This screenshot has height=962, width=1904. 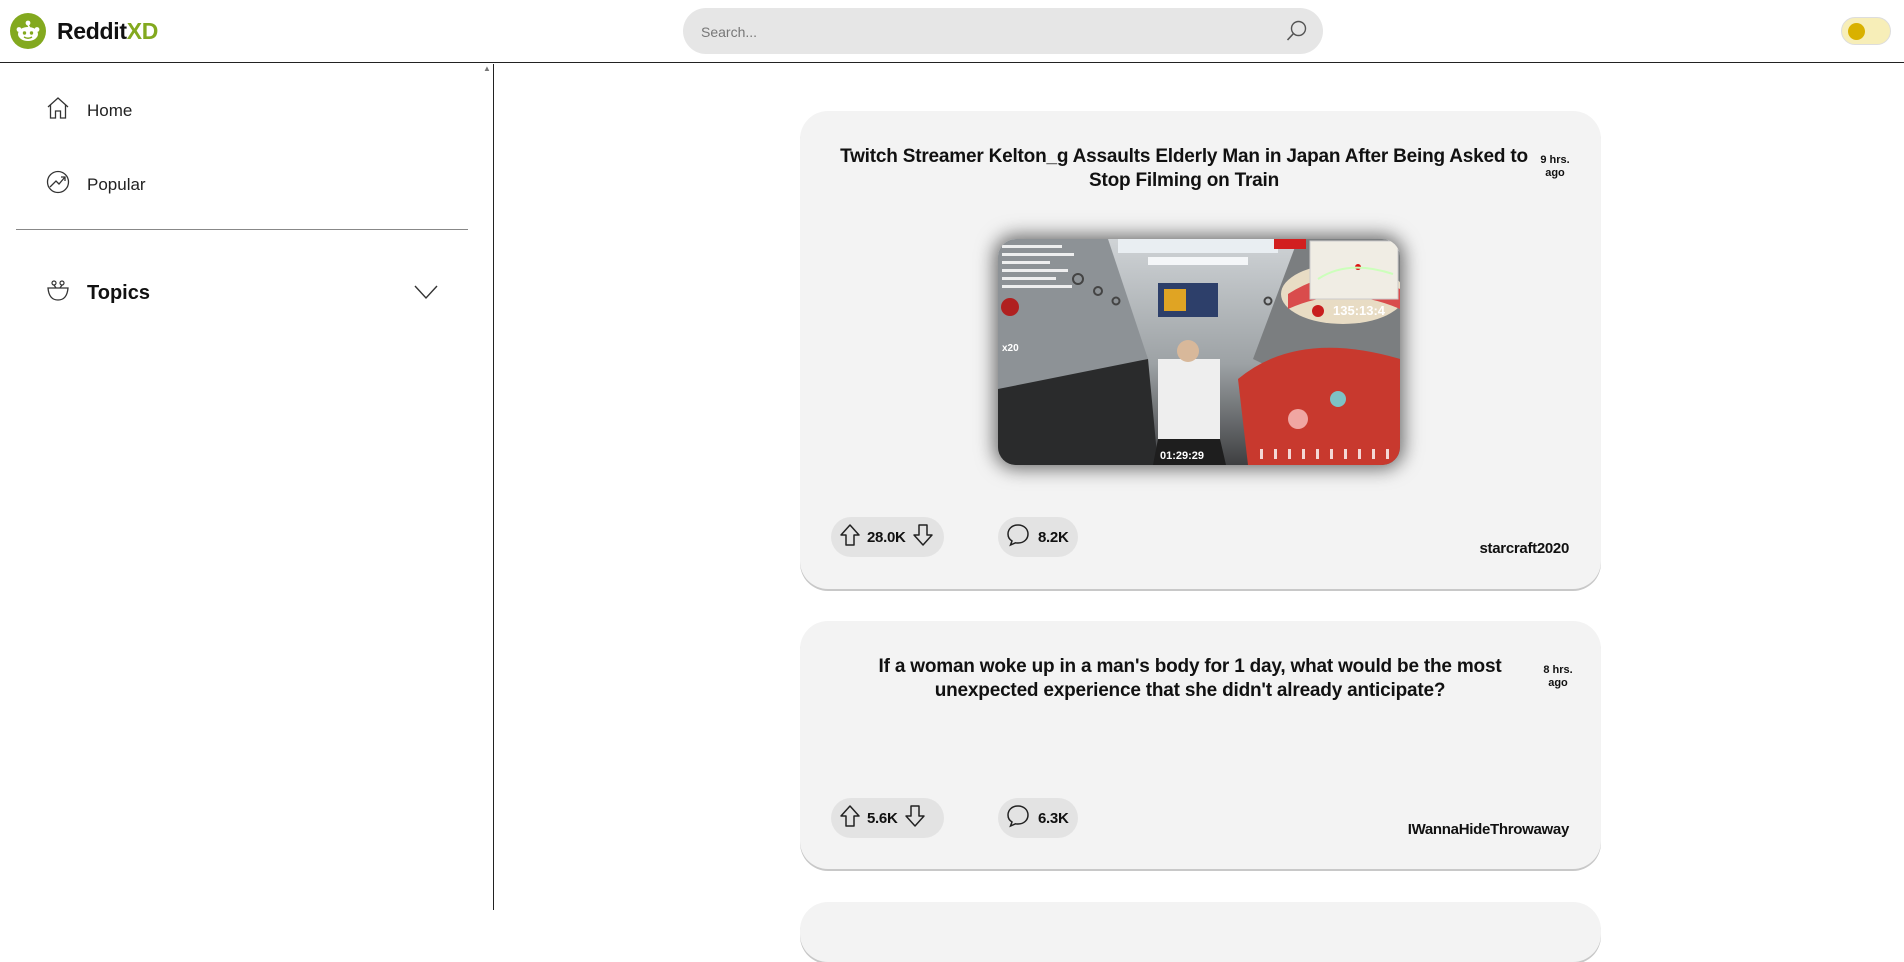 What do you see at coordinates (108, 30) in the screenshot?
I see `app-name: RedditXD` at bounding box center [108, 30].